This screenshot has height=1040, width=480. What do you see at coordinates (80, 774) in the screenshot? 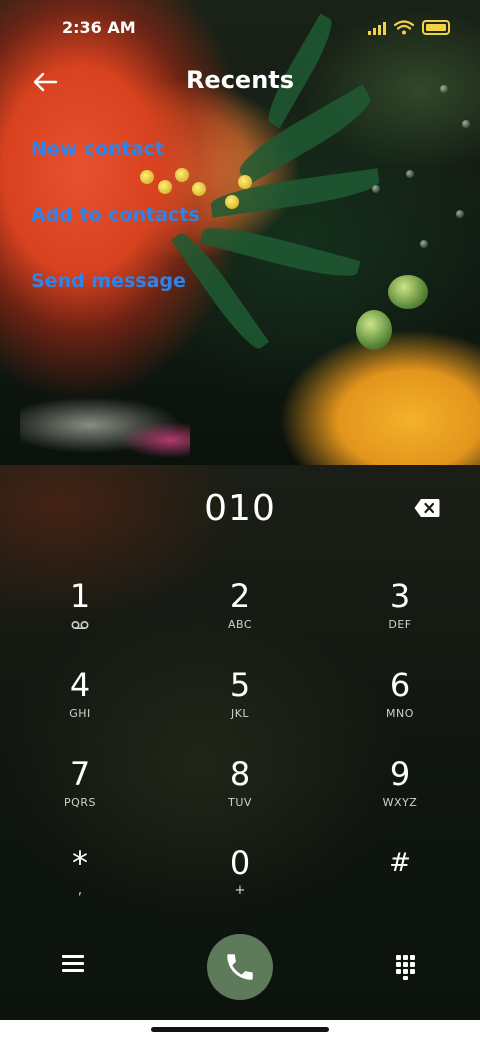
I see `dial-key-digit: 7` at bounding box center [80, 774].